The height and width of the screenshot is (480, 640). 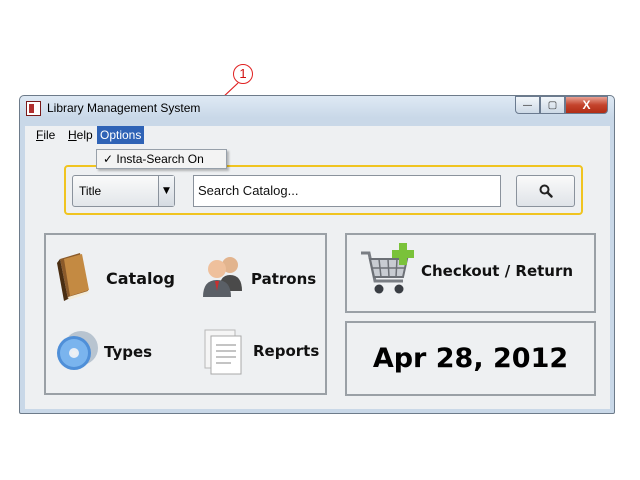 I want to click on menu-help: Help, so click(x=80, y=135).